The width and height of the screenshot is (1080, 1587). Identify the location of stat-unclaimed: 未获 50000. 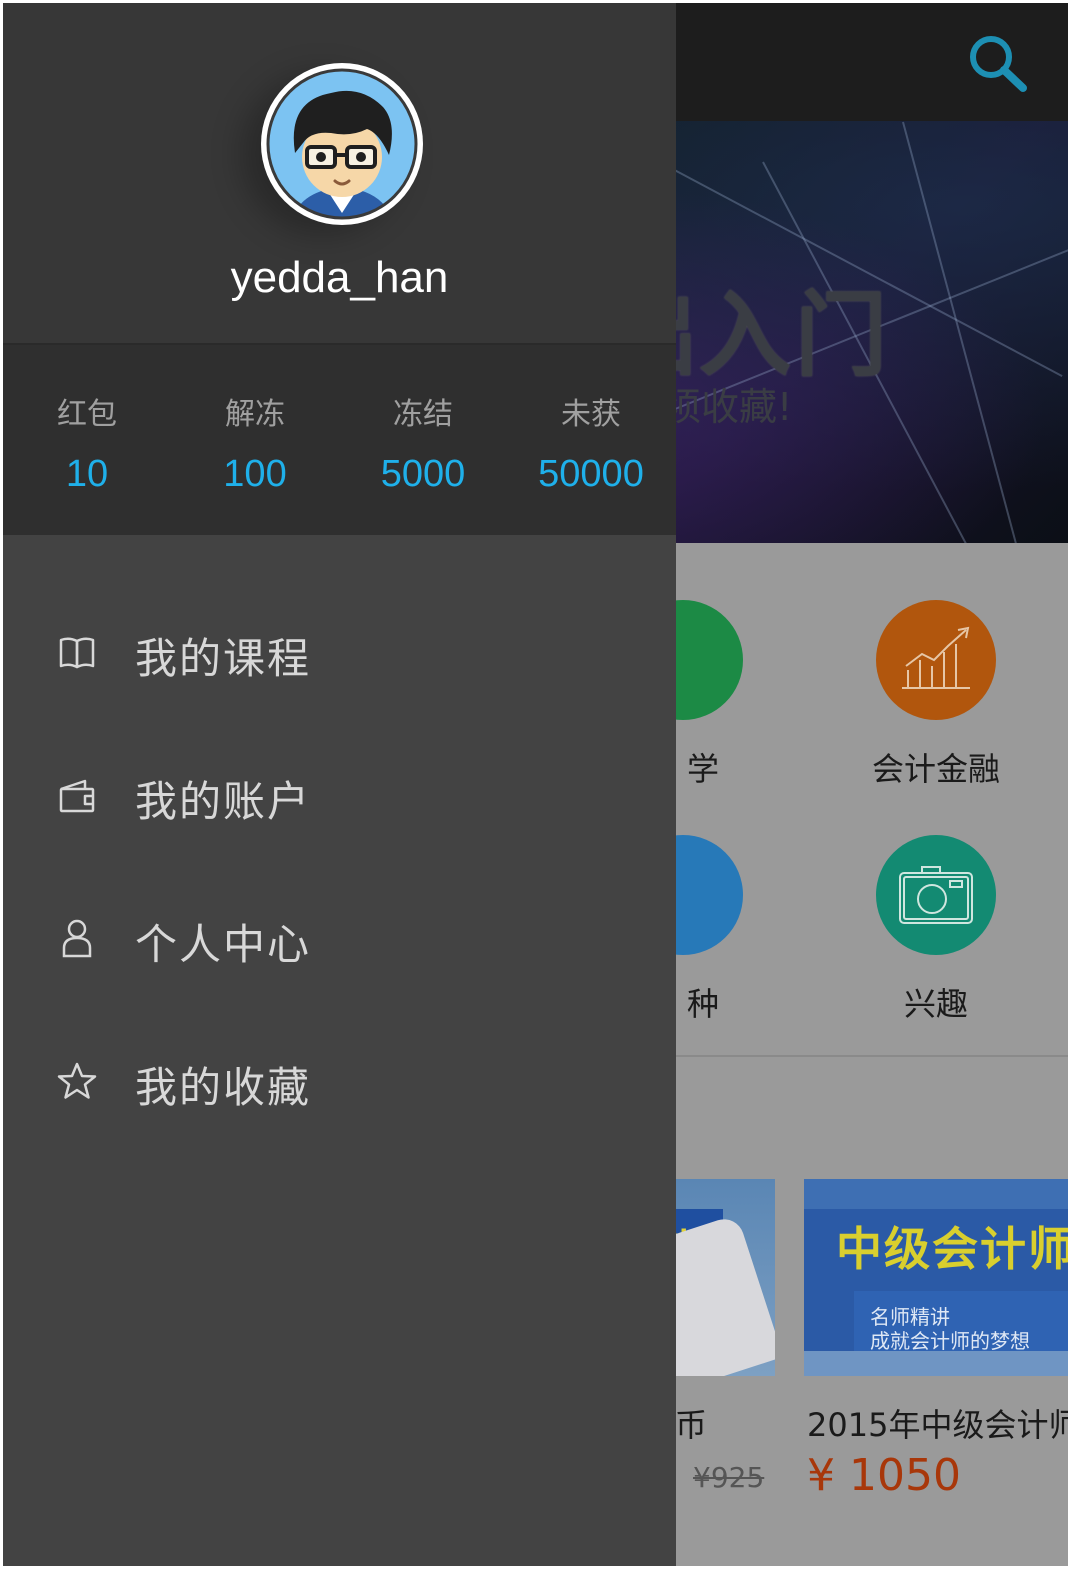
(591, 442).